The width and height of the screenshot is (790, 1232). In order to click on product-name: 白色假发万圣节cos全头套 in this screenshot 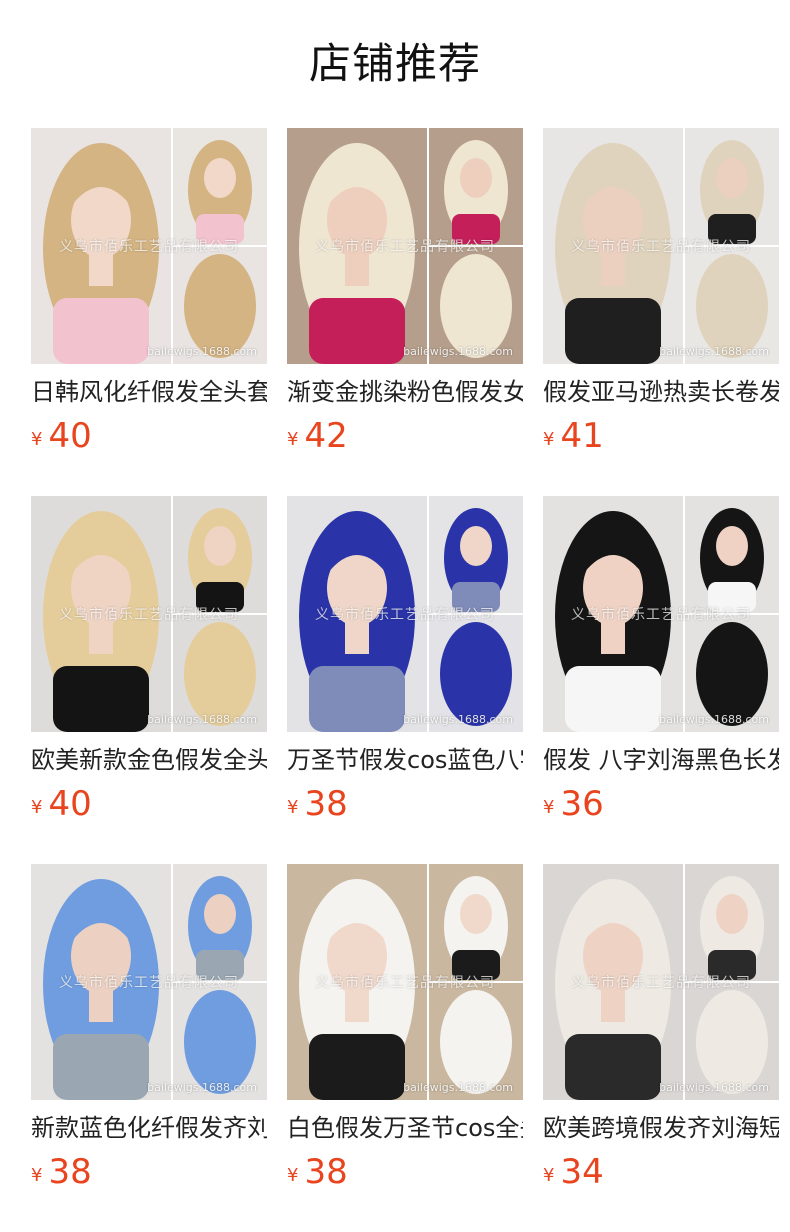, I will do `click(405, 1128)`.